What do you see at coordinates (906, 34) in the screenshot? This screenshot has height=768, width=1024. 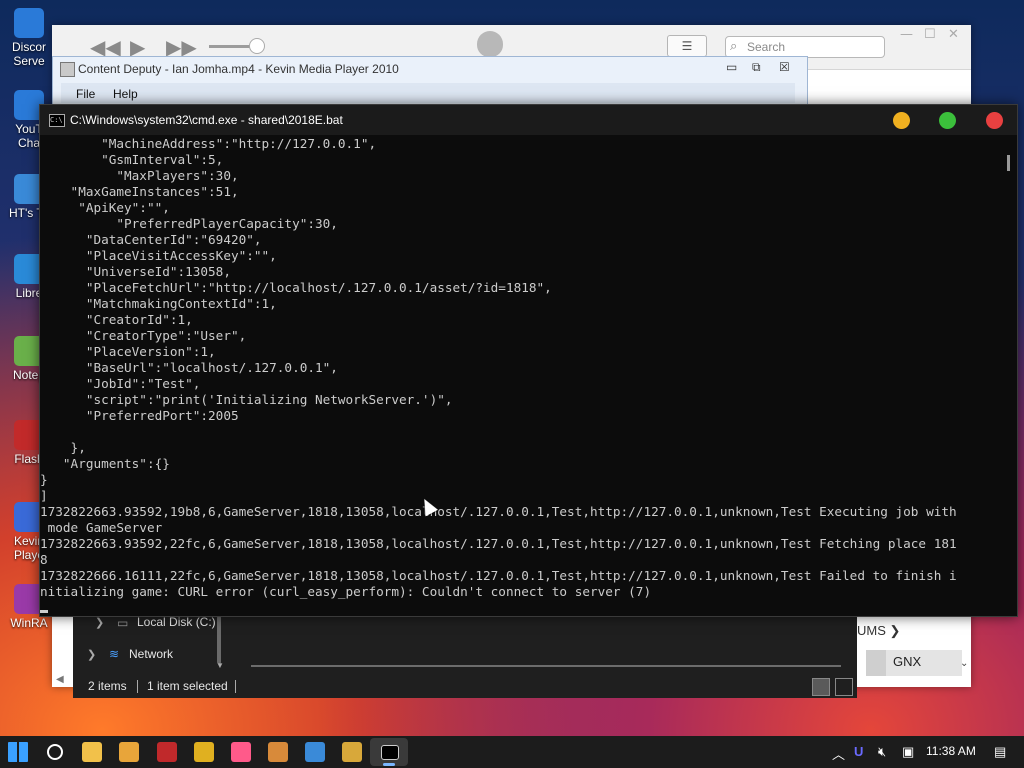 I see `minimize-icon: —` at bounding box center [906, 34].